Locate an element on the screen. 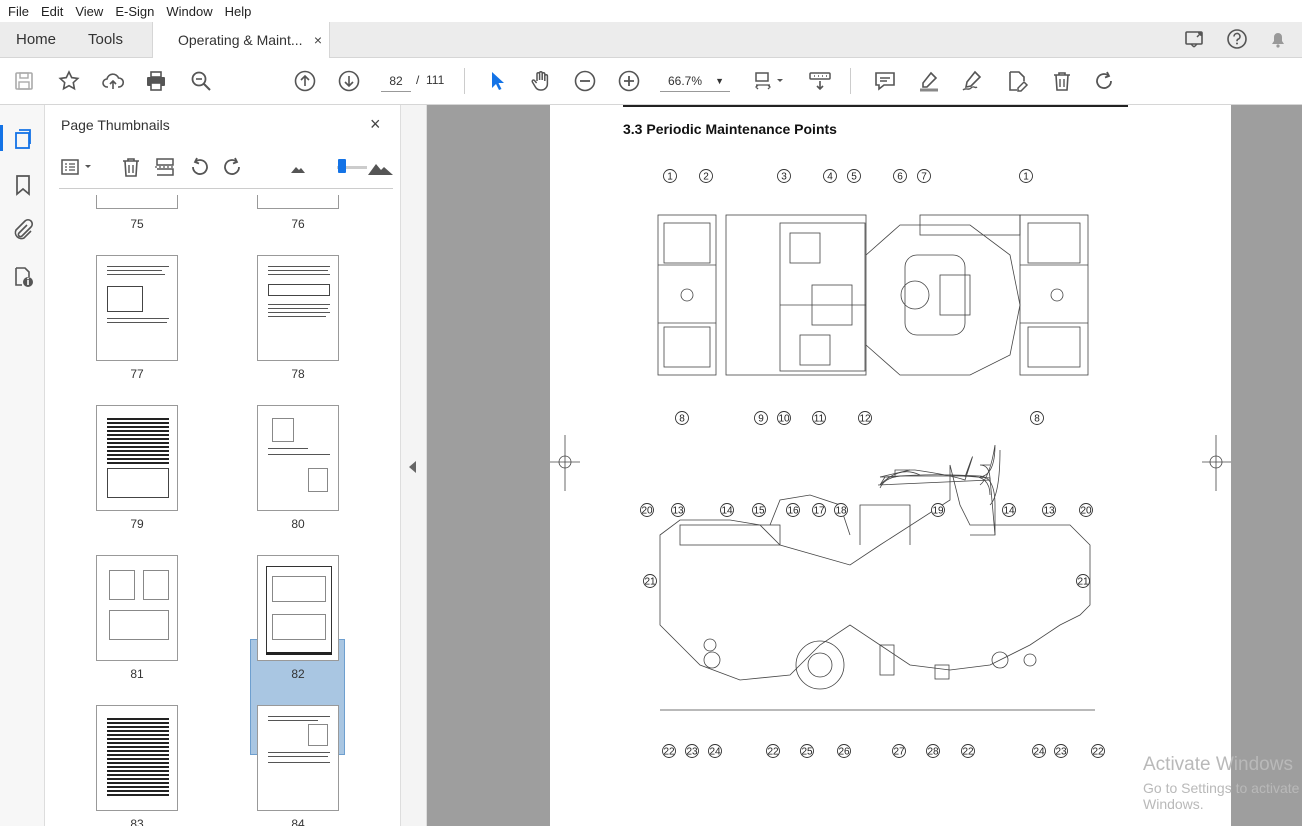  hand-tool-icon is located at coordinates (541, 81).